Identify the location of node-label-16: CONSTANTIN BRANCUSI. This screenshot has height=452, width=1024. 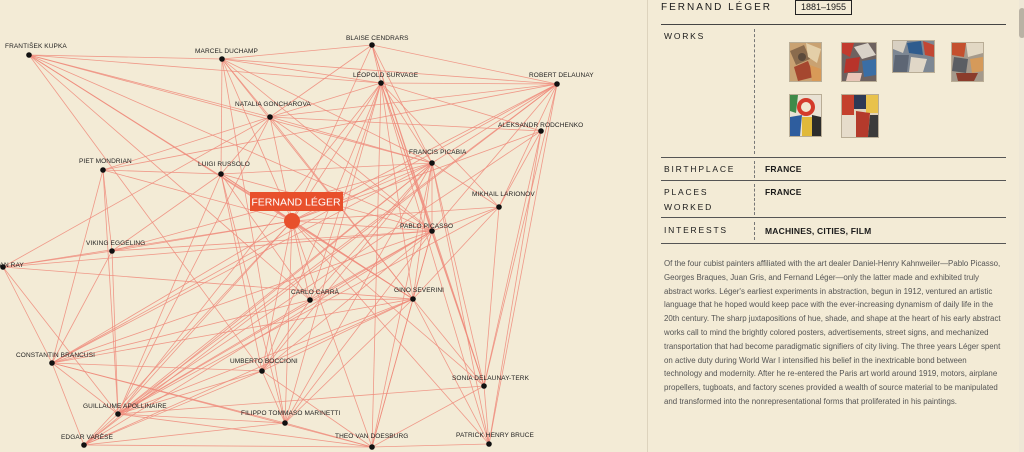
(55, 355).